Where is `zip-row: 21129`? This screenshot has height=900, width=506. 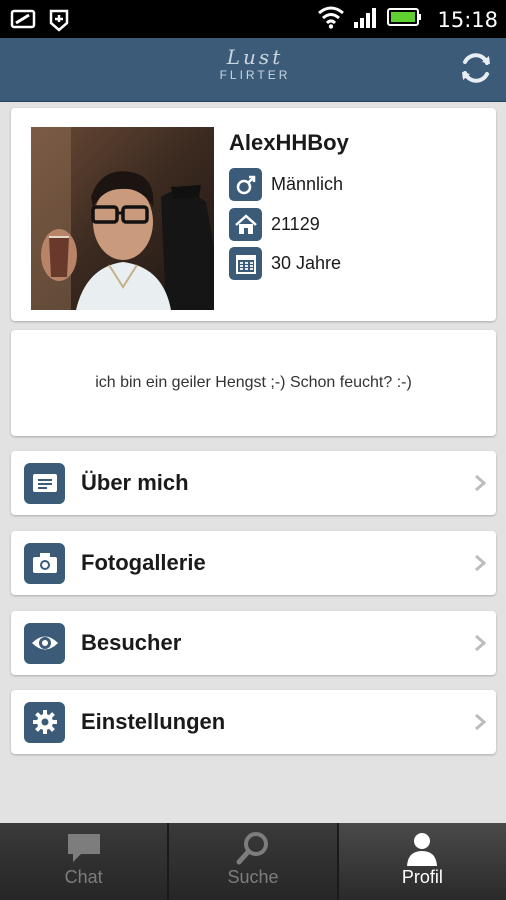
zip-row: 21129 is located at coordinates (274, 224).